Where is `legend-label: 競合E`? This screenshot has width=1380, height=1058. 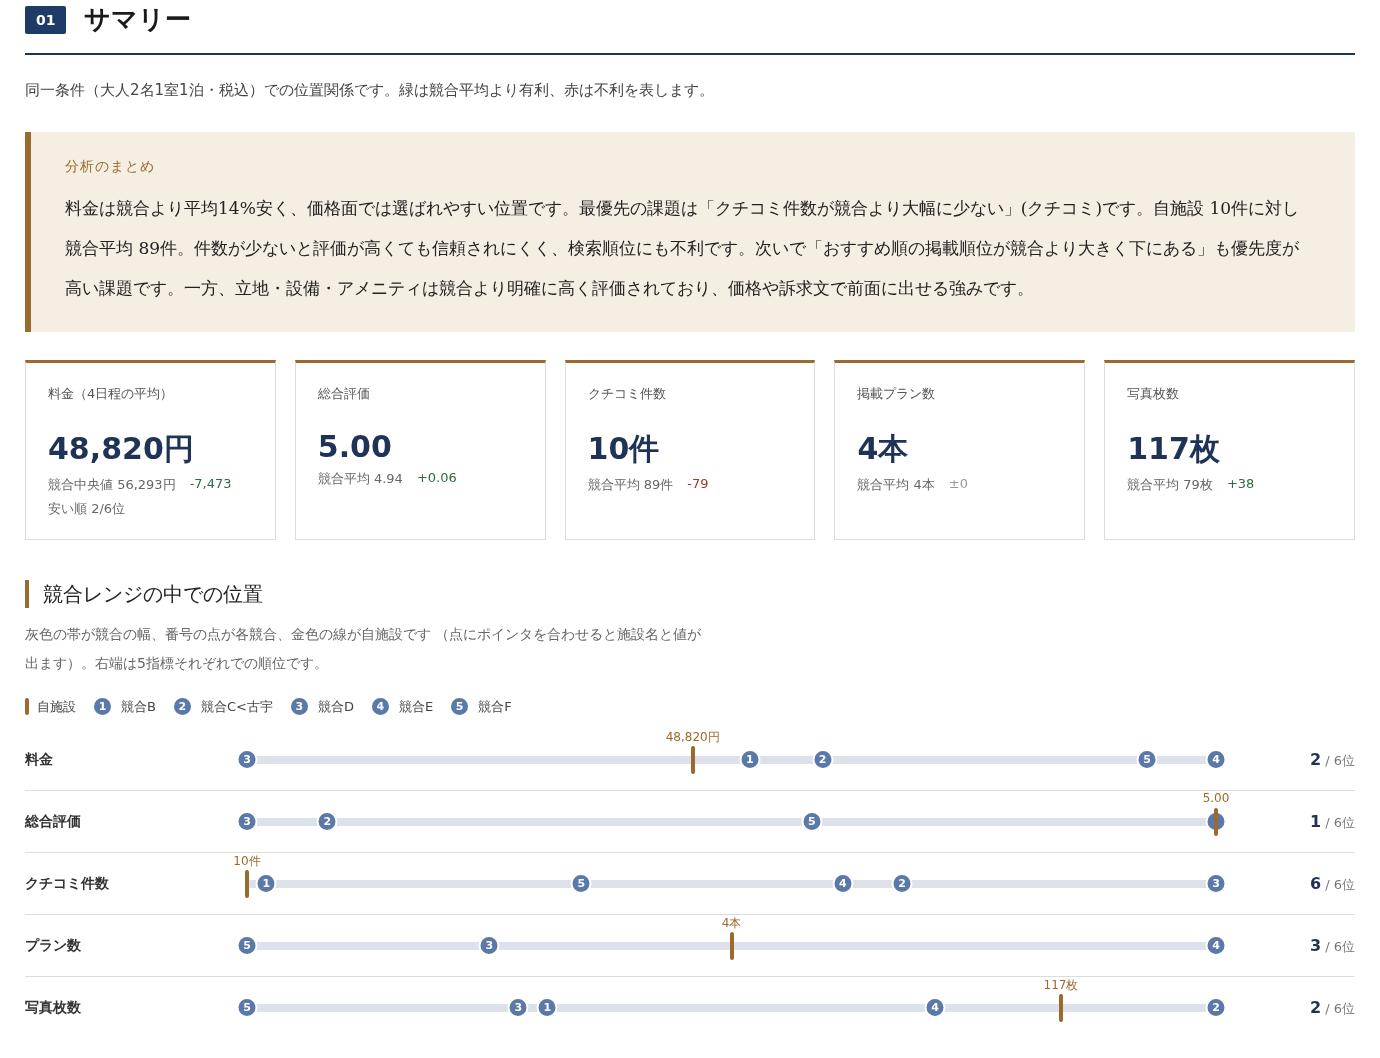
legend-label: 競合E is located at coordinates (416, 706).